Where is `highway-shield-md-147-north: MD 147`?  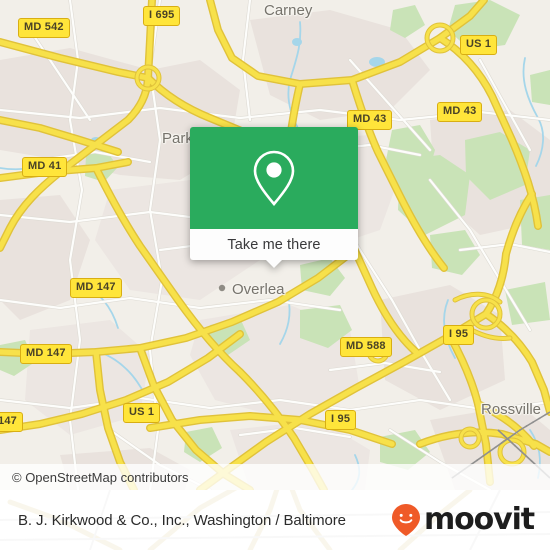
highway-shield-md-147-north: MD 147 is located at coordinates (96, 288).